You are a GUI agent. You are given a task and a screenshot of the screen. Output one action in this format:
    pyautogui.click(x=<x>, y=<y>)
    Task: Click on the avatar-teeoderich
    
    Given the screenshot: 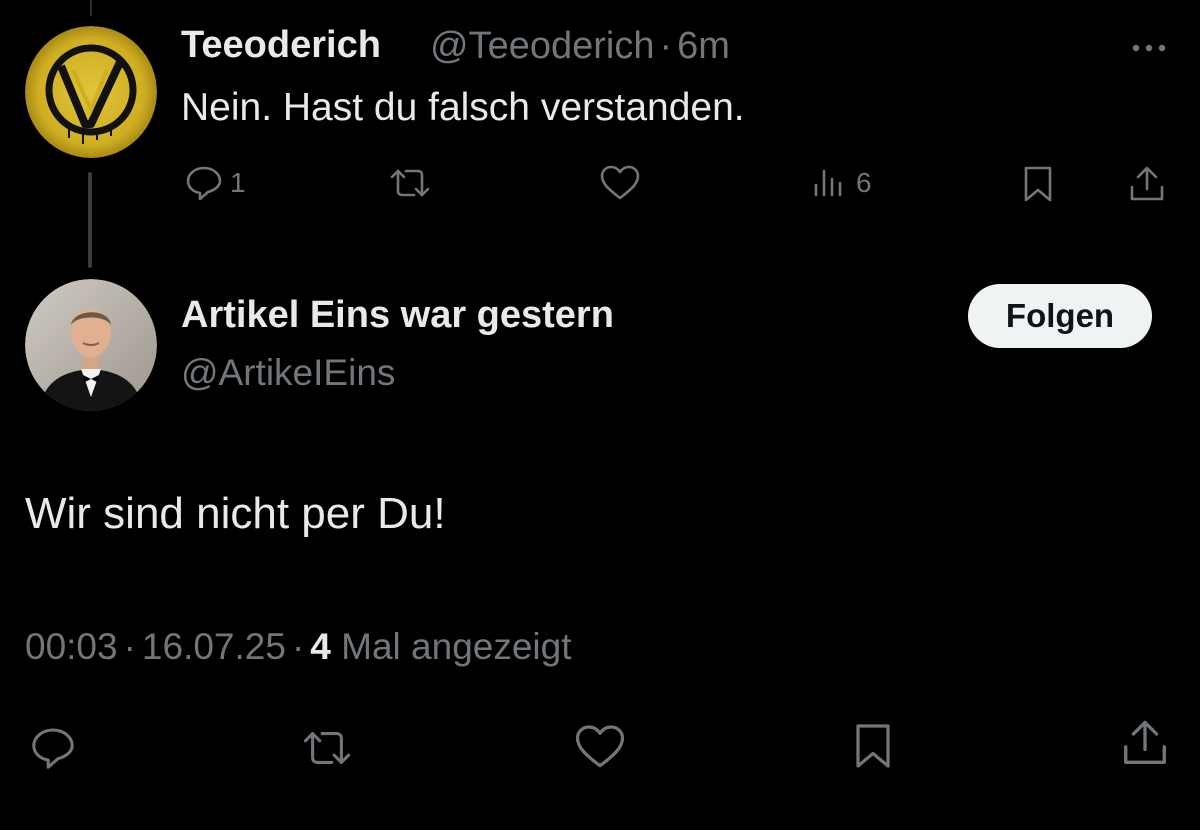 What is the action you would take?
    pyautogui.click(x=91, y=92)
    